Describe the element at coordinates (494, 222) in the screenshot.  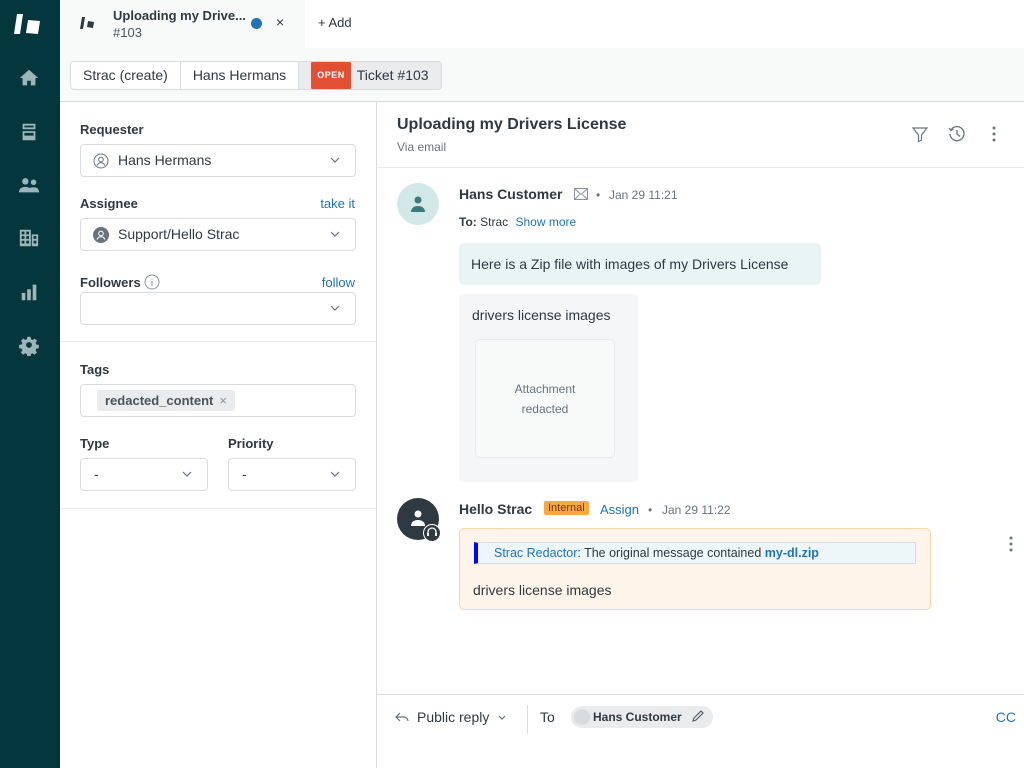
I see `to-value: Strac` at that location.